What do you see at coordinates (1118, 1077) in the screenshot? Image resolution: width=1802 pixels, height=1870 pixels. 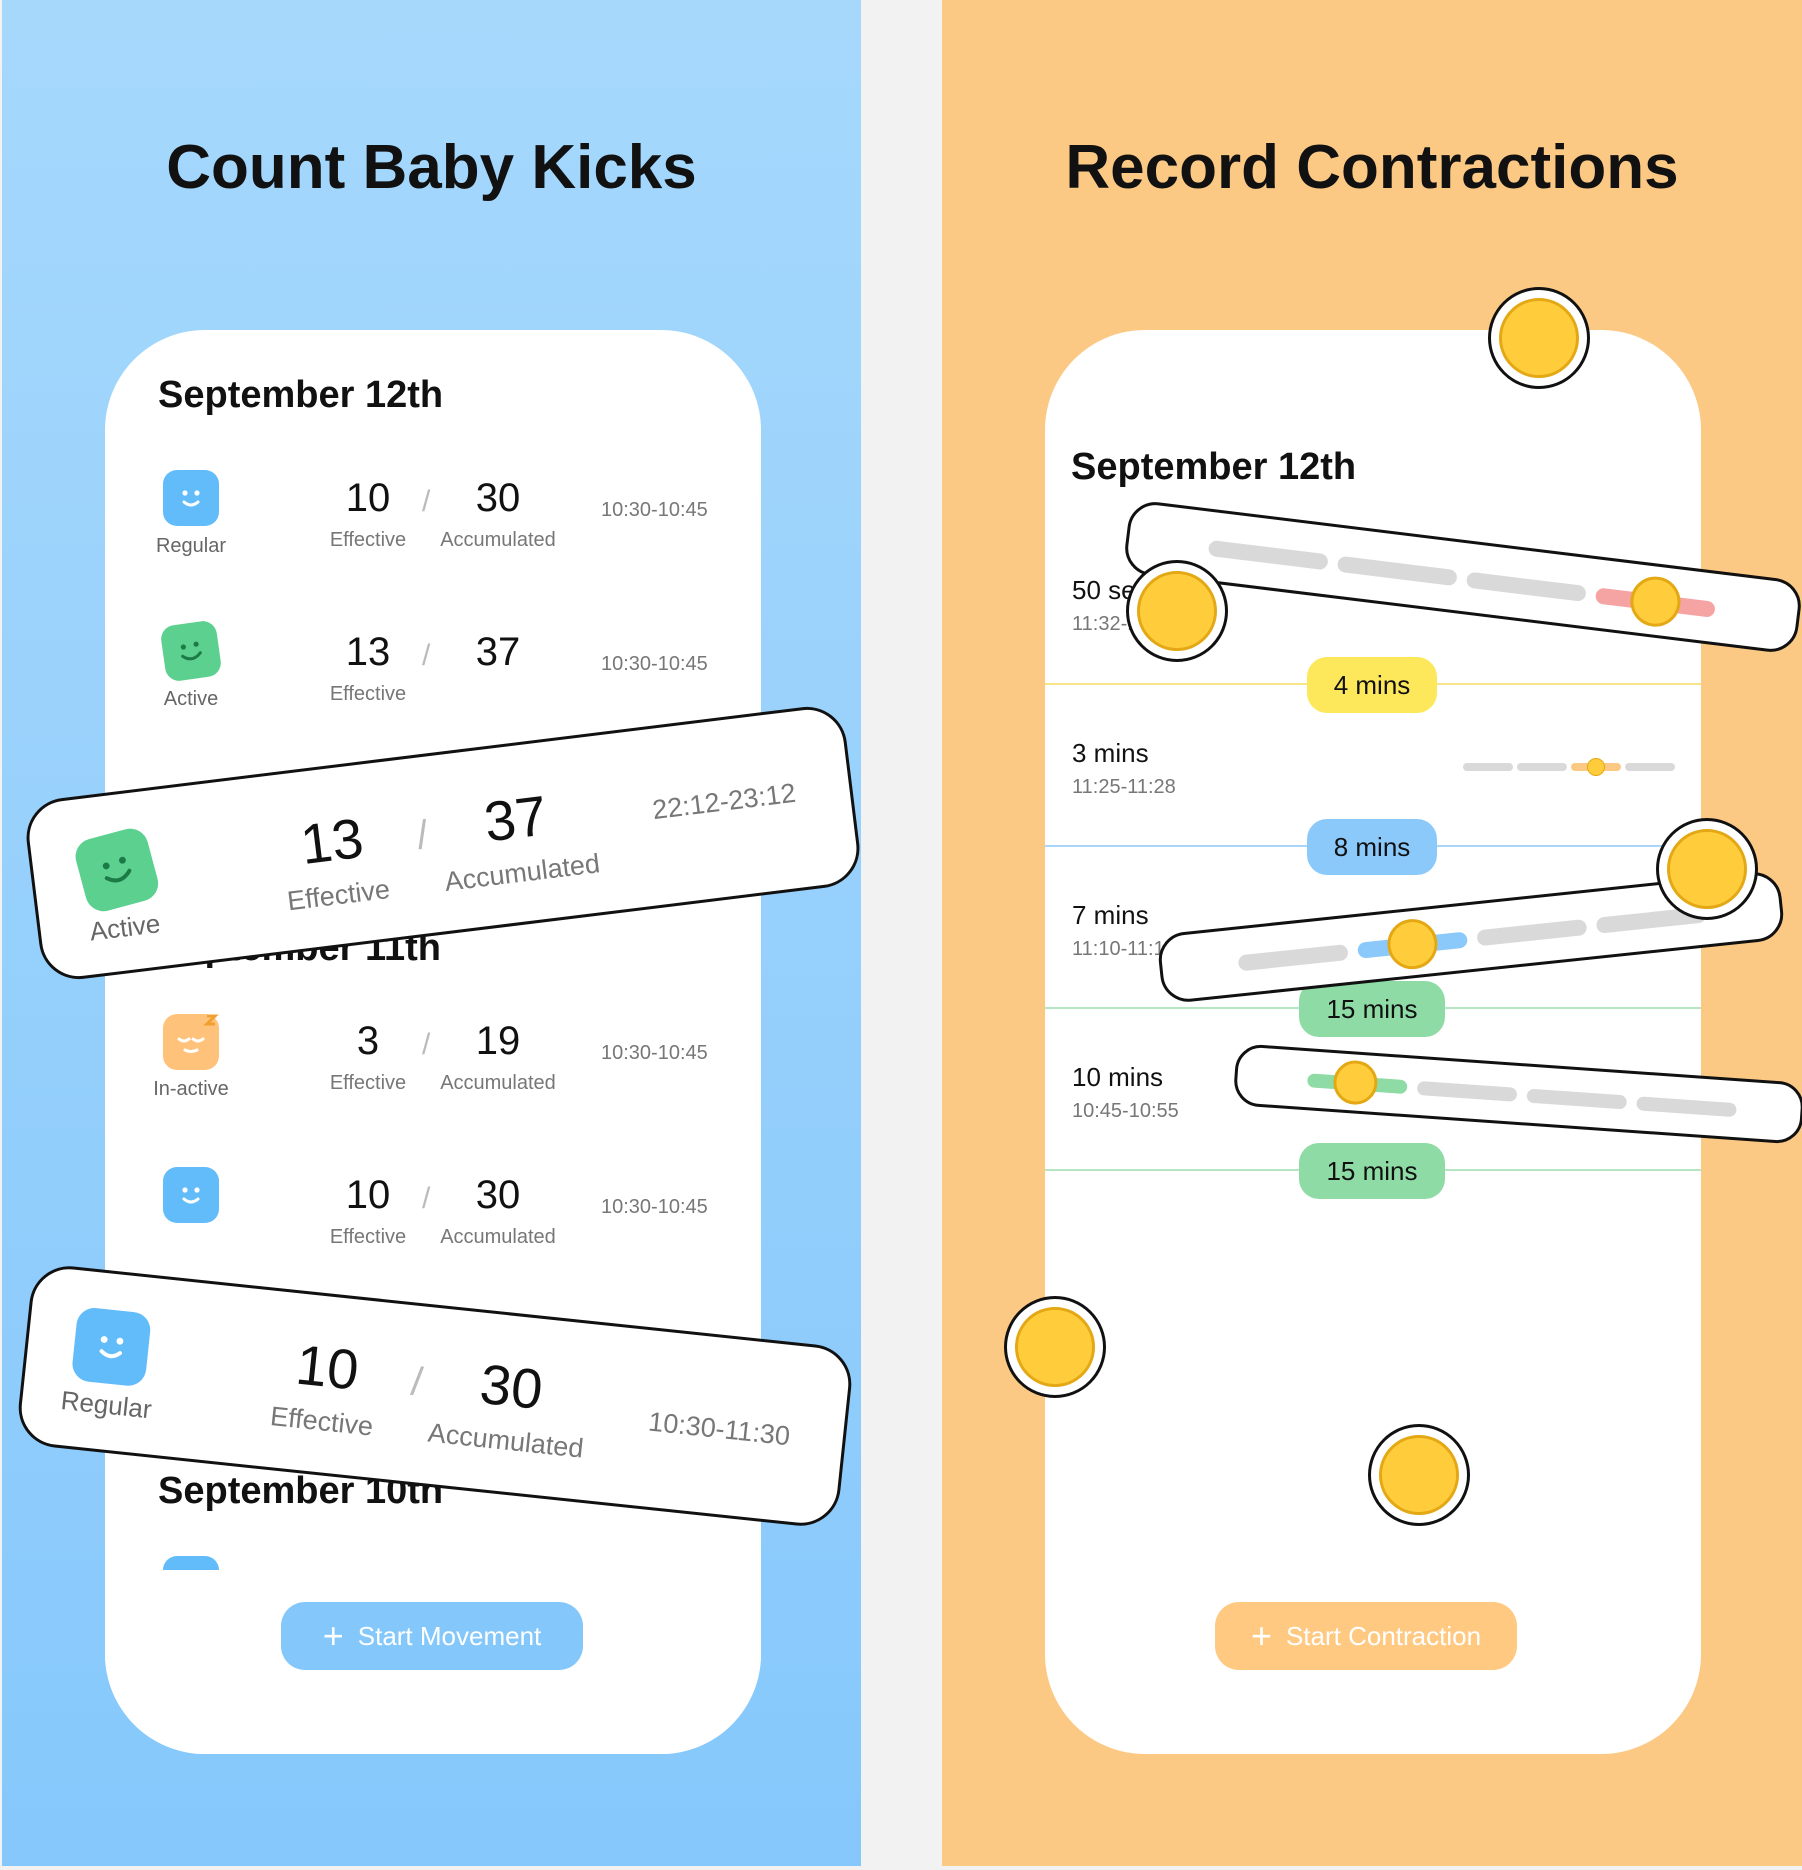 I see `contraction-duration: 10 mins` at bounding box center [1118, 1077].